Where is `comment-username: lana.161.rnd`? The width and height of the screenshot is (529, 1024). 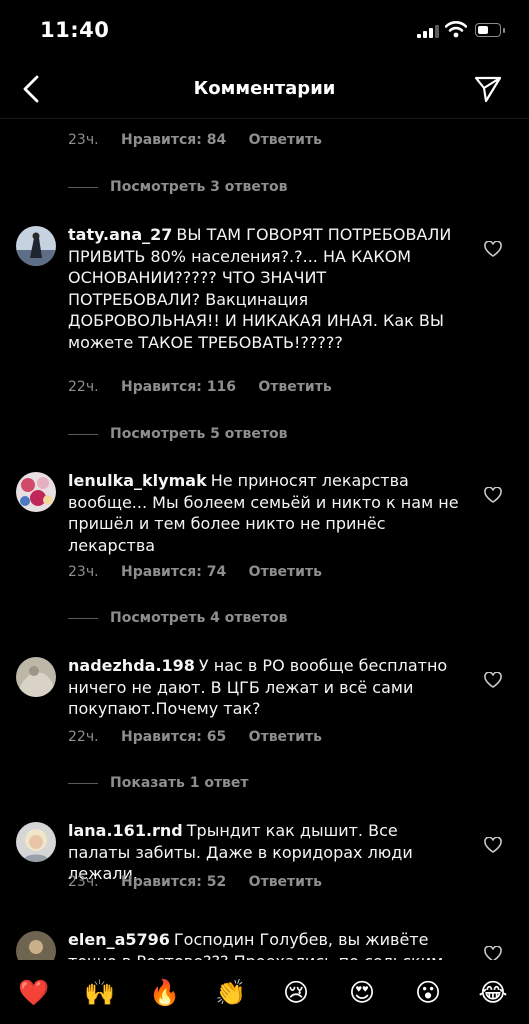 comment-username: lana.161.rnd is located at coordinates (125, 830).